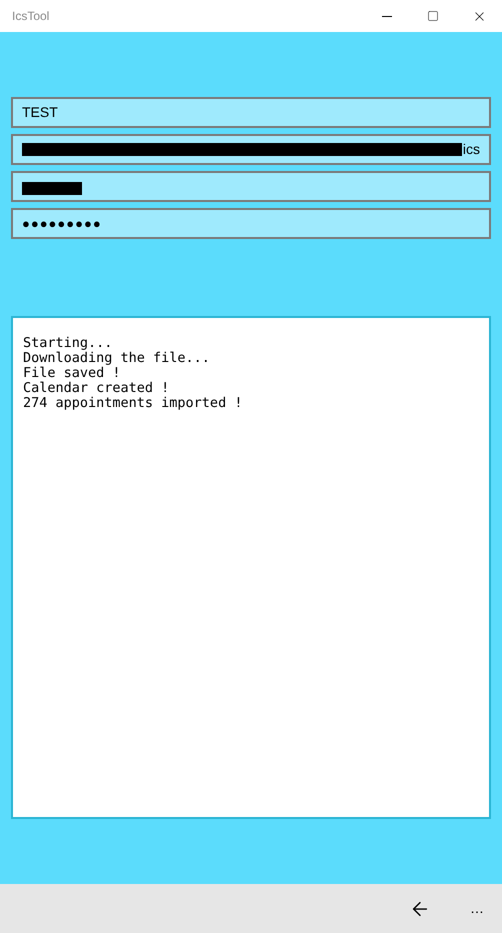 This screenshot has width=502, height=933. I want to click on log-line: File saved !, so click(72, 373).